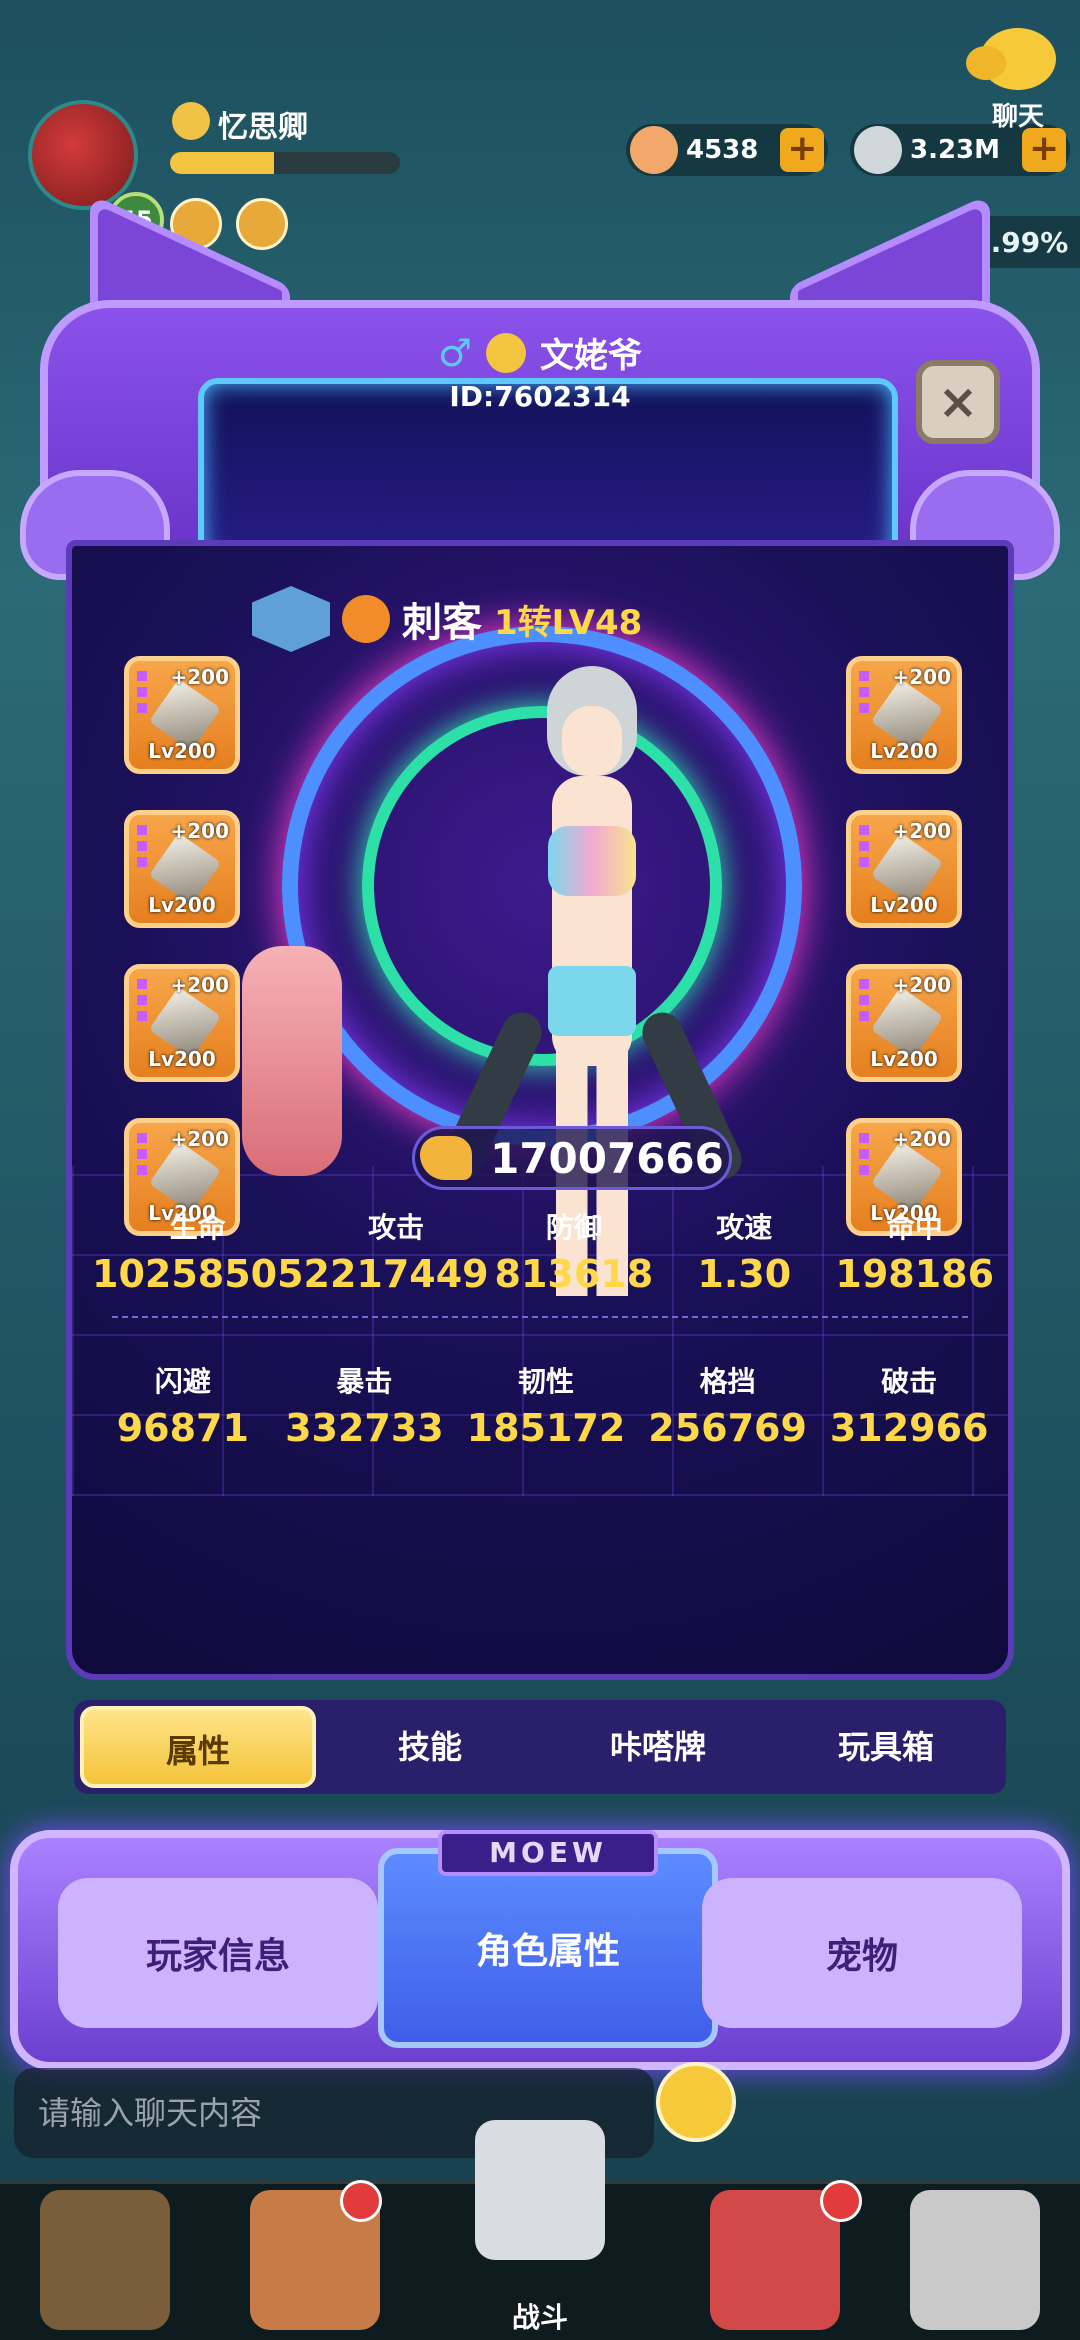 Image resolution: width=1080 pixels, height=2340 pixels. What do you see at coordinates (744, 1227) in the screenshot?
I see `stat-label: 攻速` at bounding box center [744, 1227].